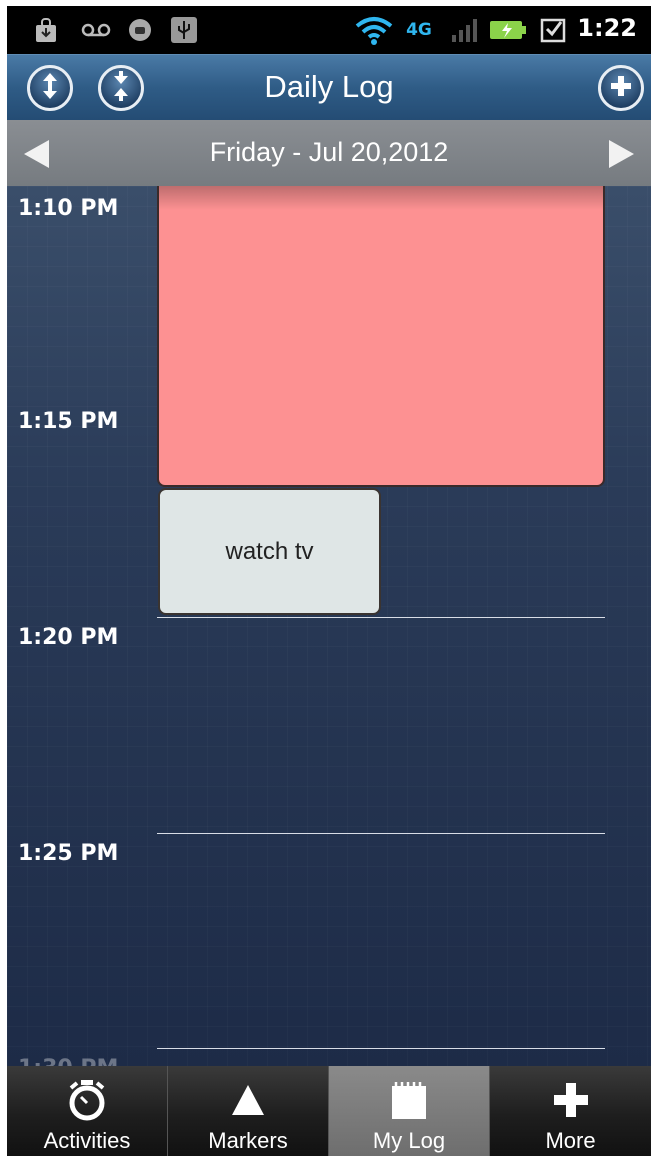 Image resolution: width=651 pixels, height=1156 pixels. I want to click on notepad-icon, so click(409, 1100).